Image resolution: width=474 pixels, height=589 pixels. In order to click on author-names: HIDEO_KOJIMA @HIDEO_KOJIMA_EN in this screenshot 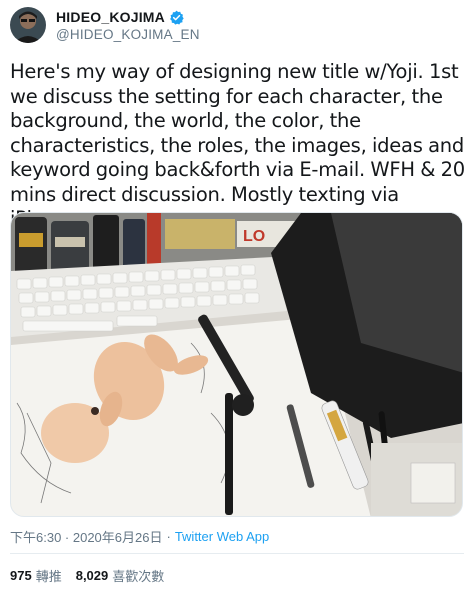, I will do `click(128, 25)`.